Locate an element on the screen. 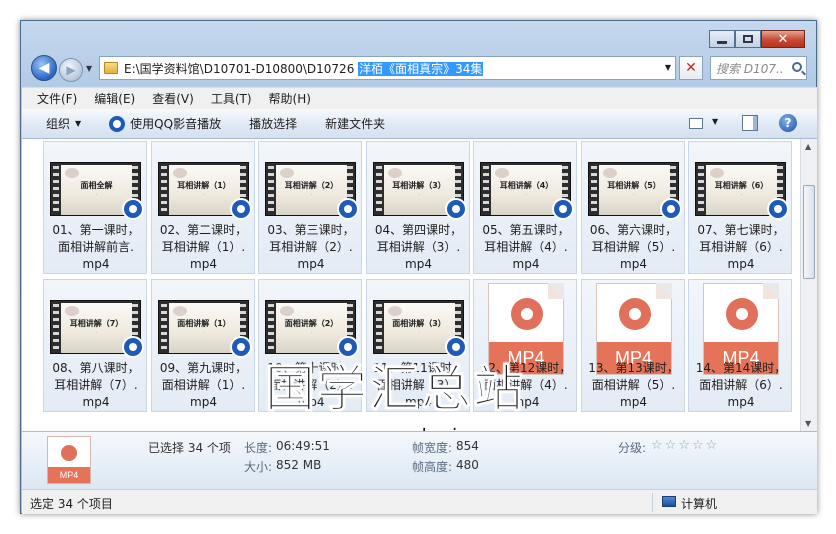 The width and height of the screenshot is (836, 534). file-name-line: 08、第八课时， is located at coordinates (96, 368).